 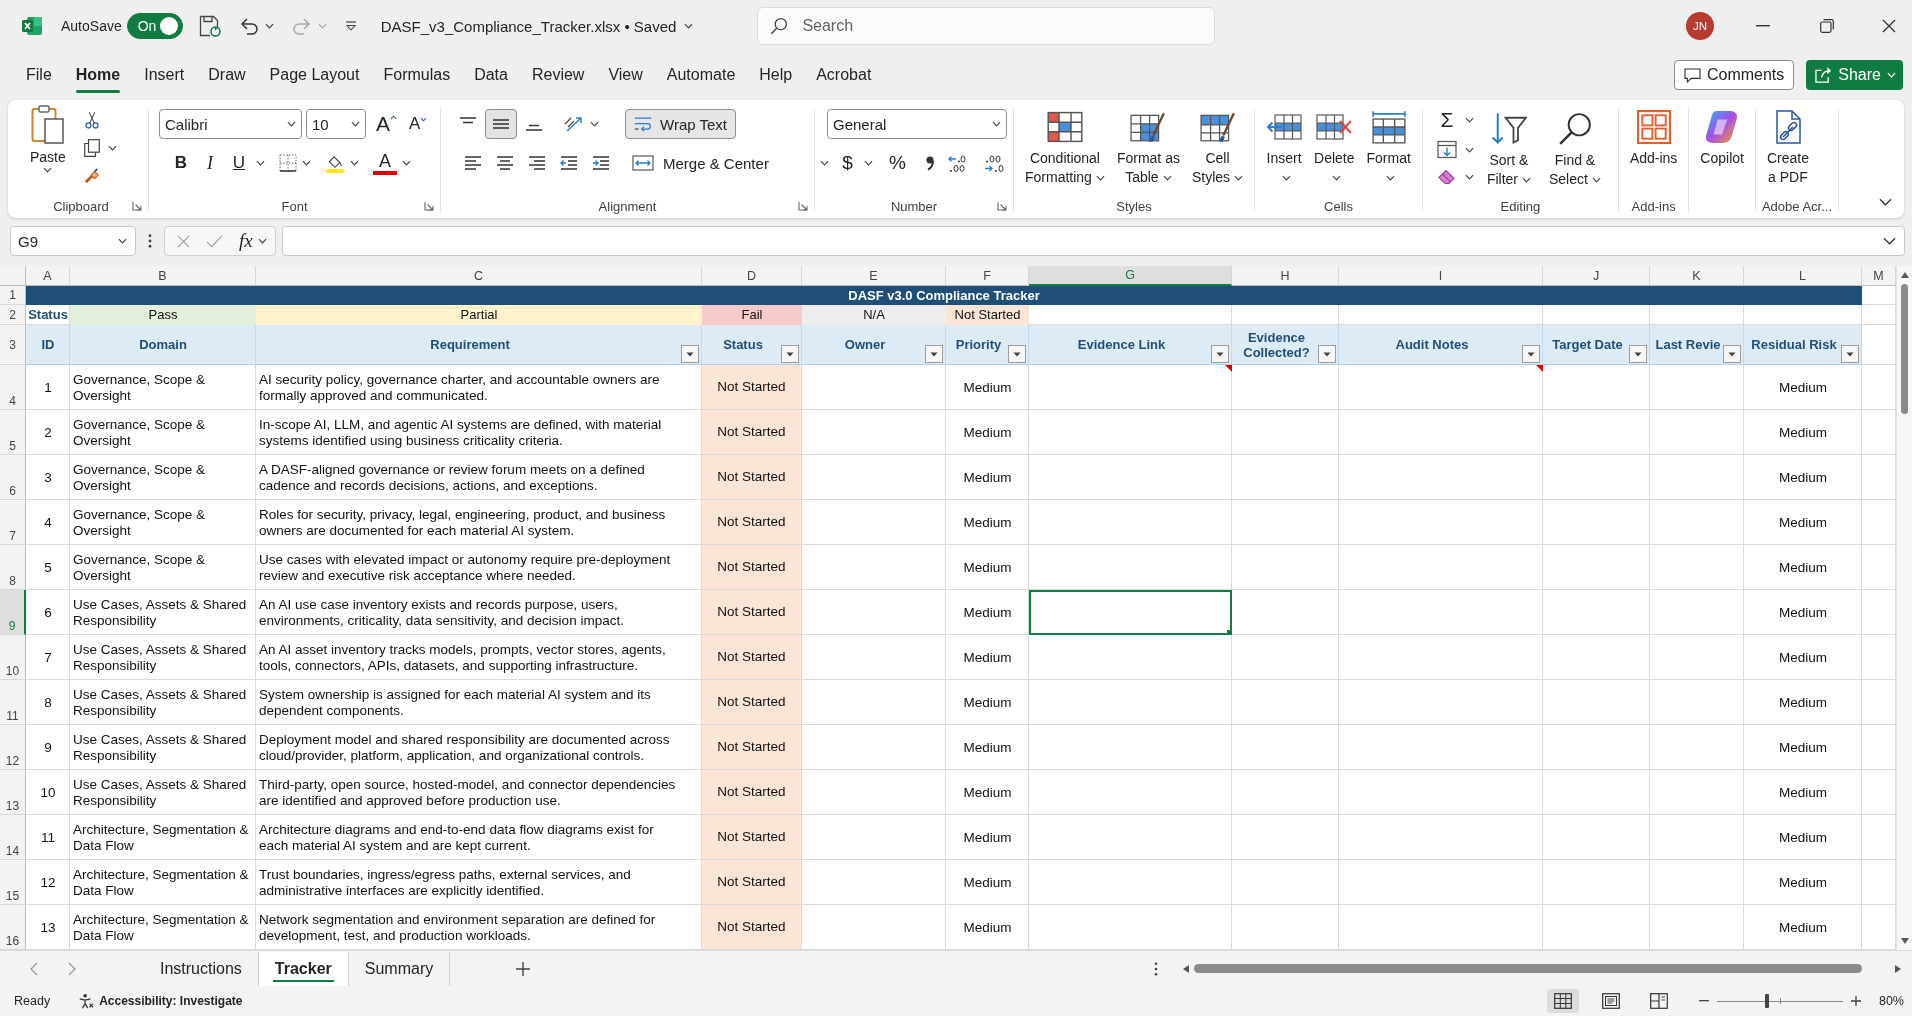 I want to click on menu-tab: Page Layout, so click(x=314, y=75).